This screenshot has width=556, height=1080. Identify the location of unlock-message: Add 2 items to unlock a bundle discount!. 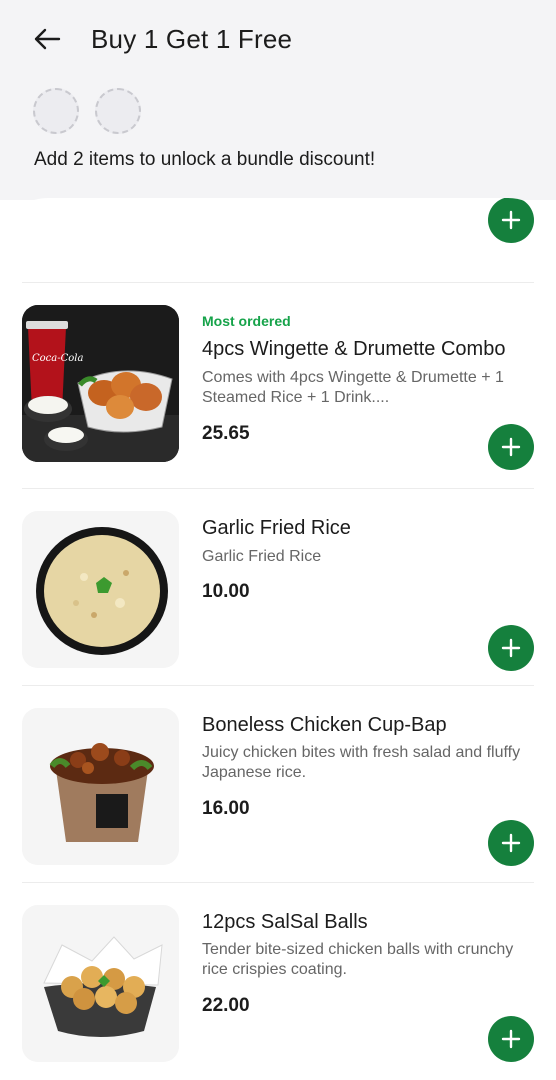
(205, 159).